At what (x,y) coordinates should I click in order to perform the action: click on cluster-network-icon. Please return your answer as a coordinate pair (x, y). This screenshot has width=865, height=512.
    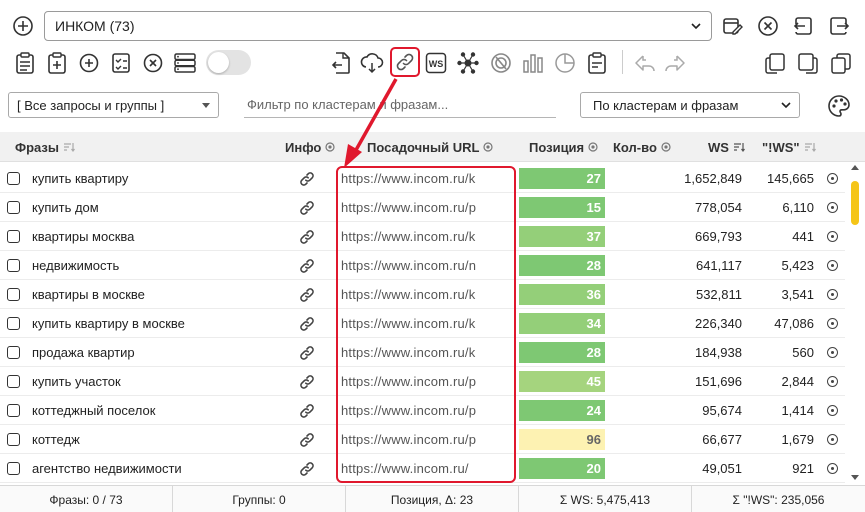
    Looking at the image, I should click on (468, 63).